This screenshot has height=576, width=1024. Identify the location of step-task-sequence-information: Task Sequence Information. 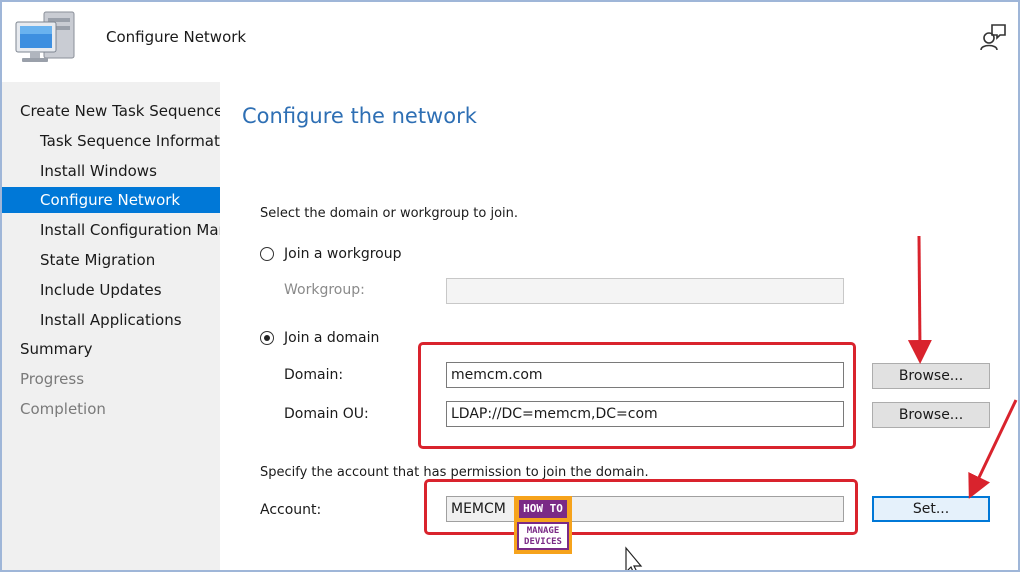
(111, 141).